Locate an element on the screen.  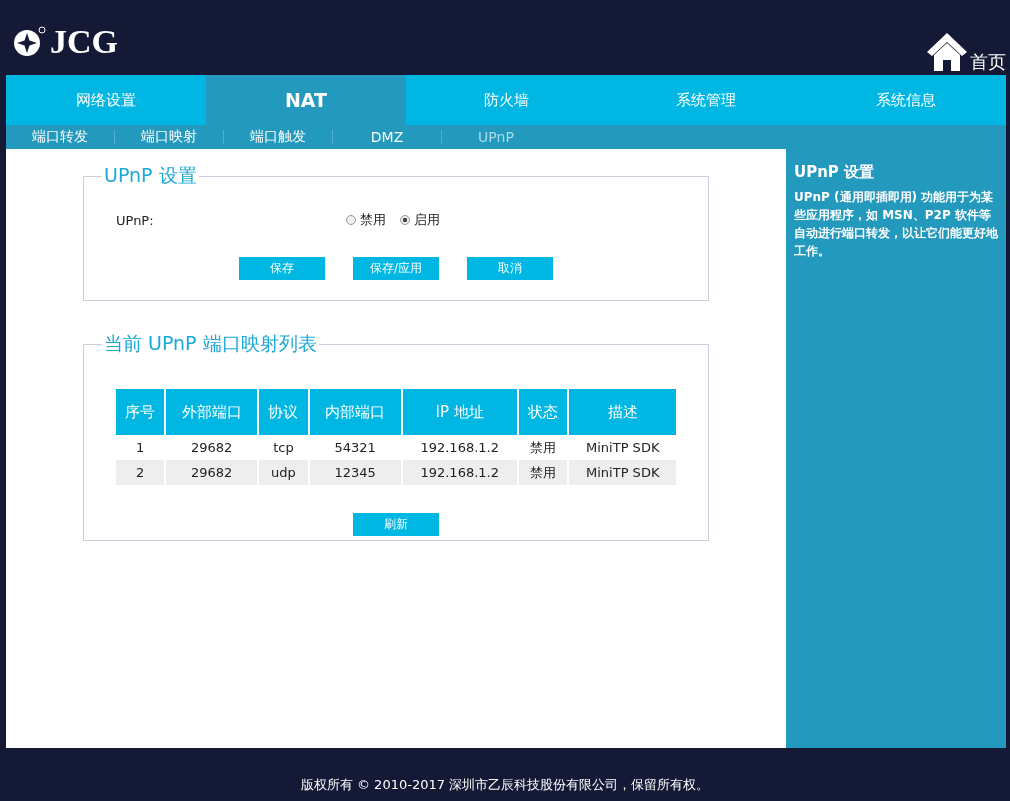
column-header: 描述 is located at coordinates (622, 412).